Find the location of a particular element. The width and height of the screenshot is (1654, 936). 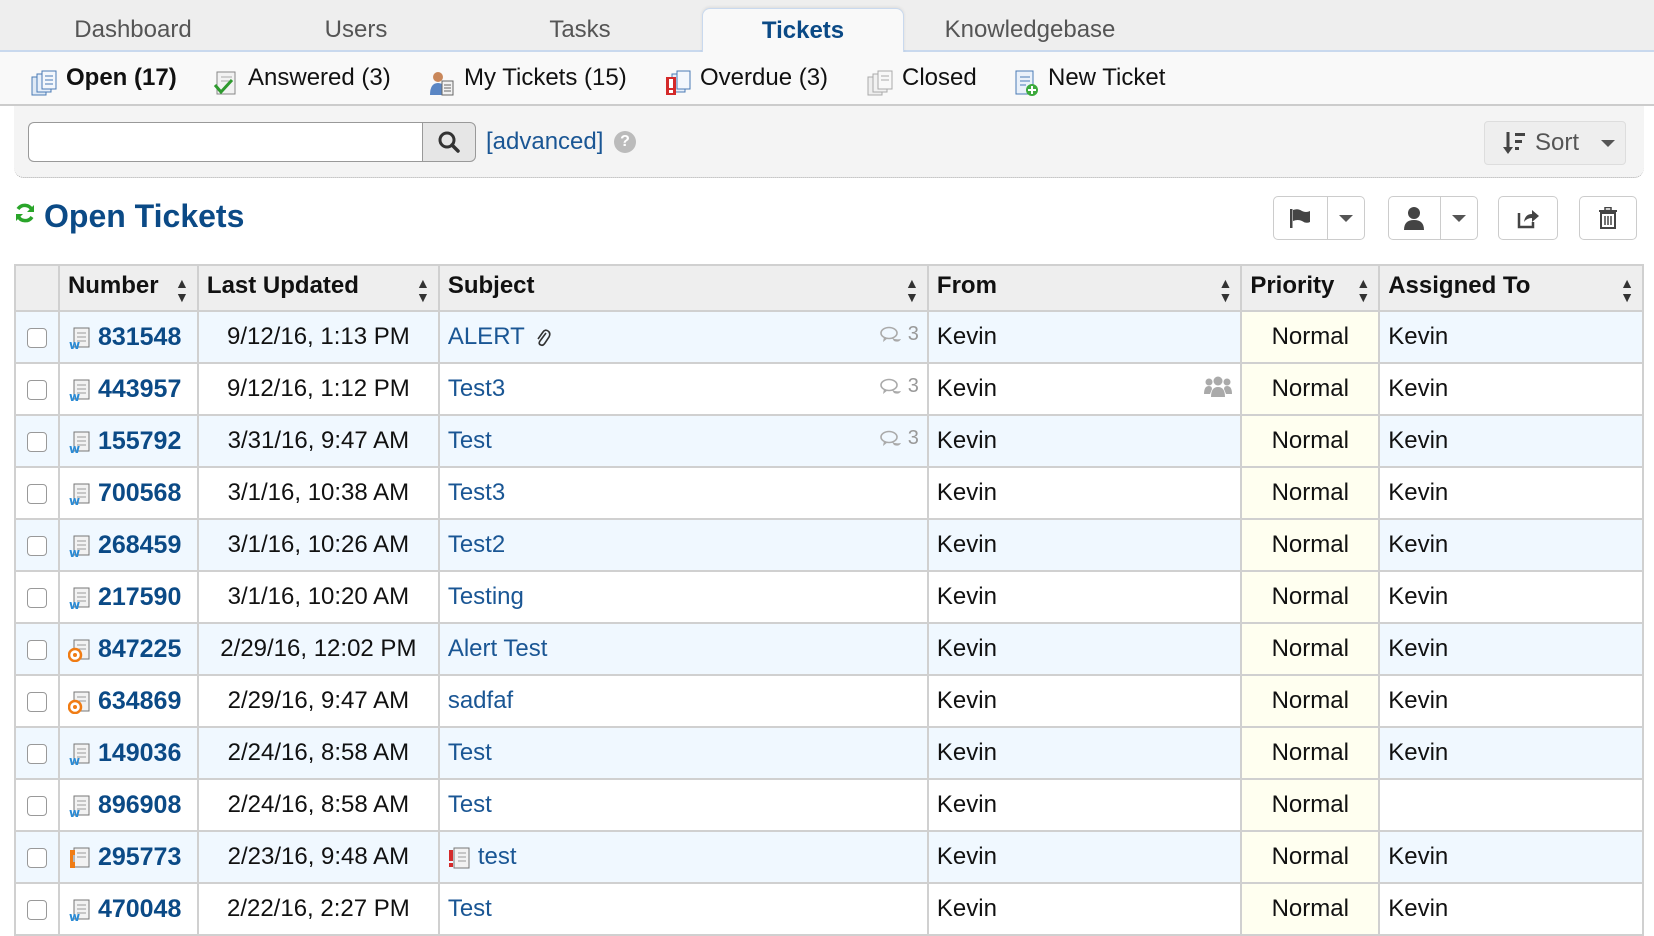

column-header-subject: Subject ▲ ▼ is located at coordinates (683, 288).